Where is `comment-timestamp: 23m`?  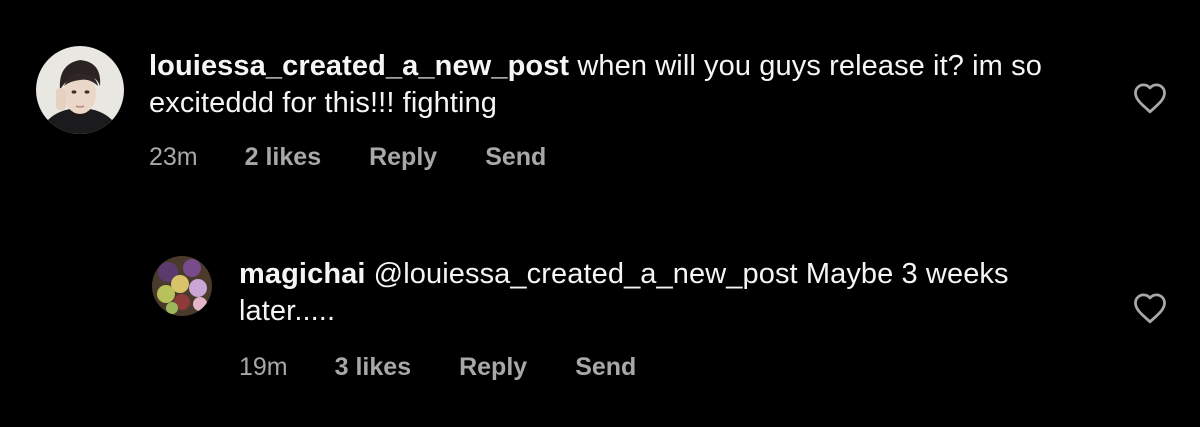
comment-timestamp: 23m is located at coordinates (173, 157).